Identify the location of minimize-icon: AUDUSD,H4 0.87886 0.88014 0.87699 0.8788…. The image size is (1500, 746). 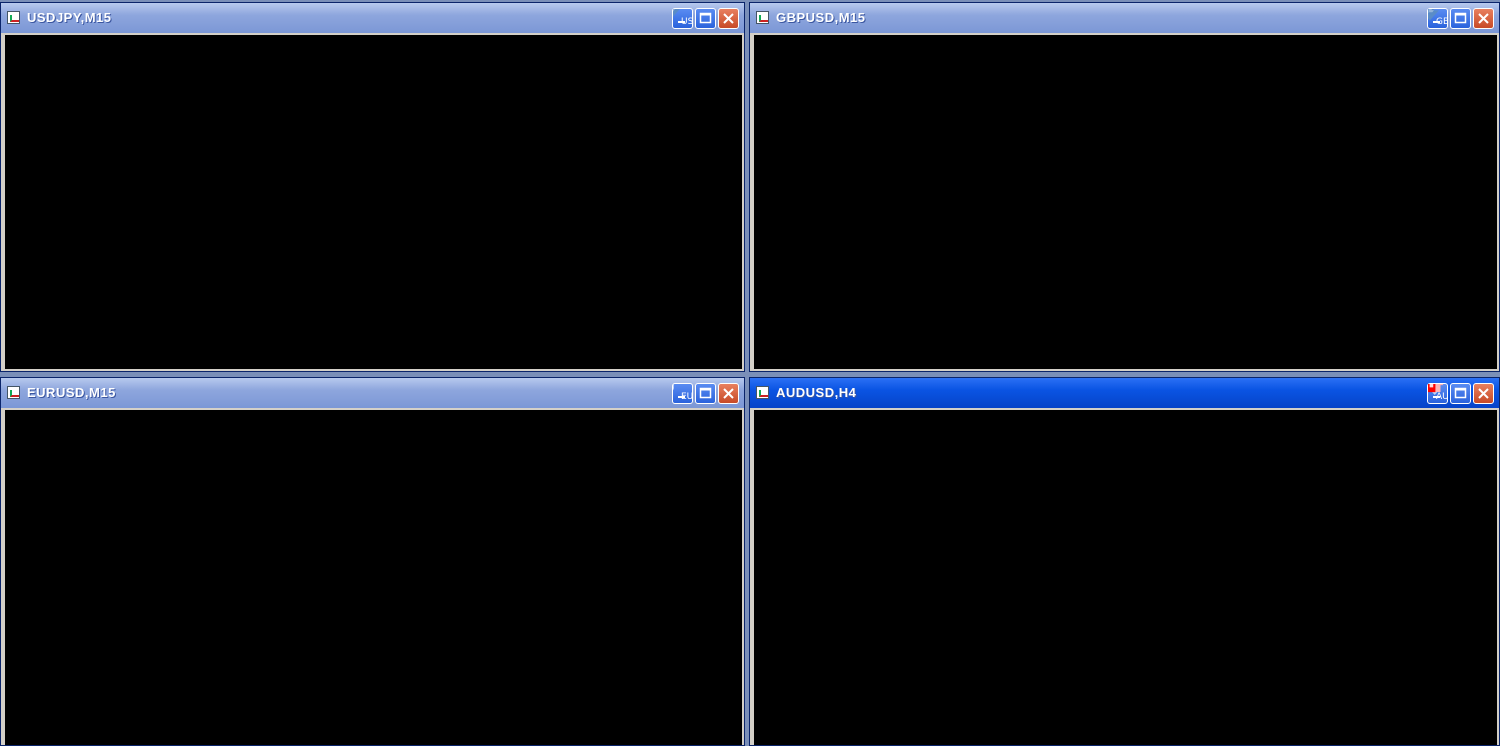
(1437, 393).